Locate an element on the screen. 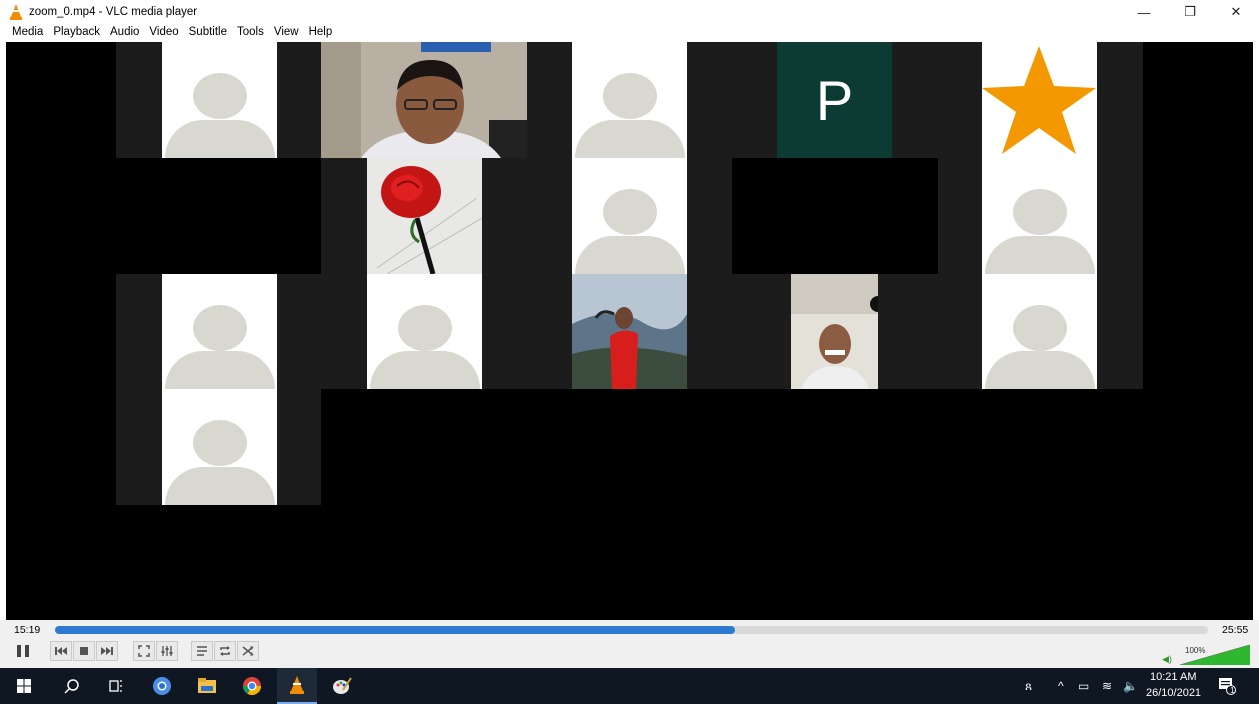  wifi-icon: ≋ is located at coordinates (1107, 686).